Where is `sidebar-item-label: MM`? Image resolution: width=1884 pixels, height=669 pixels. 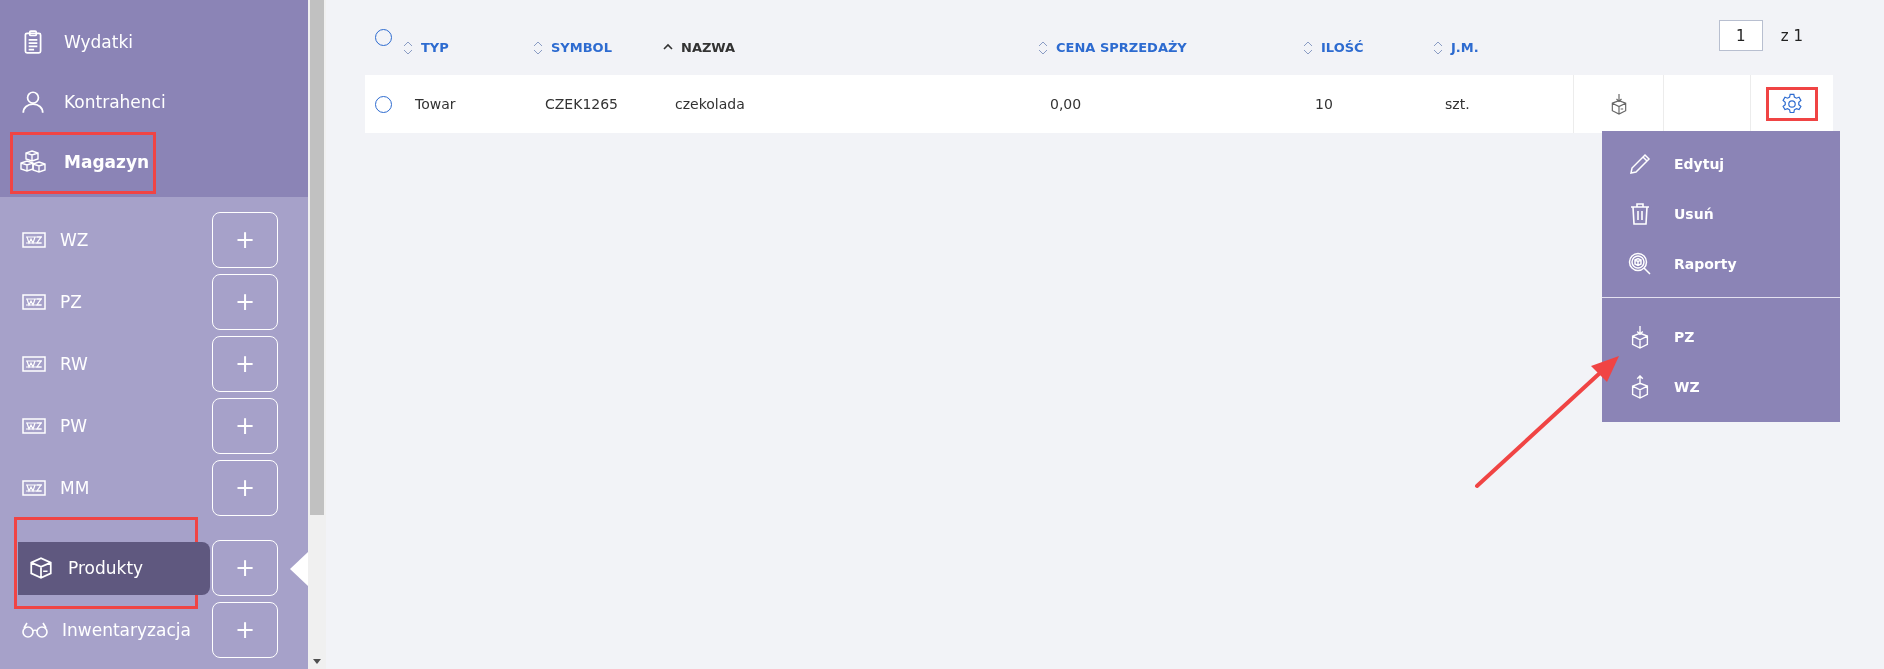
sidebar-item-label: MM is located at coordinates (75, 488).